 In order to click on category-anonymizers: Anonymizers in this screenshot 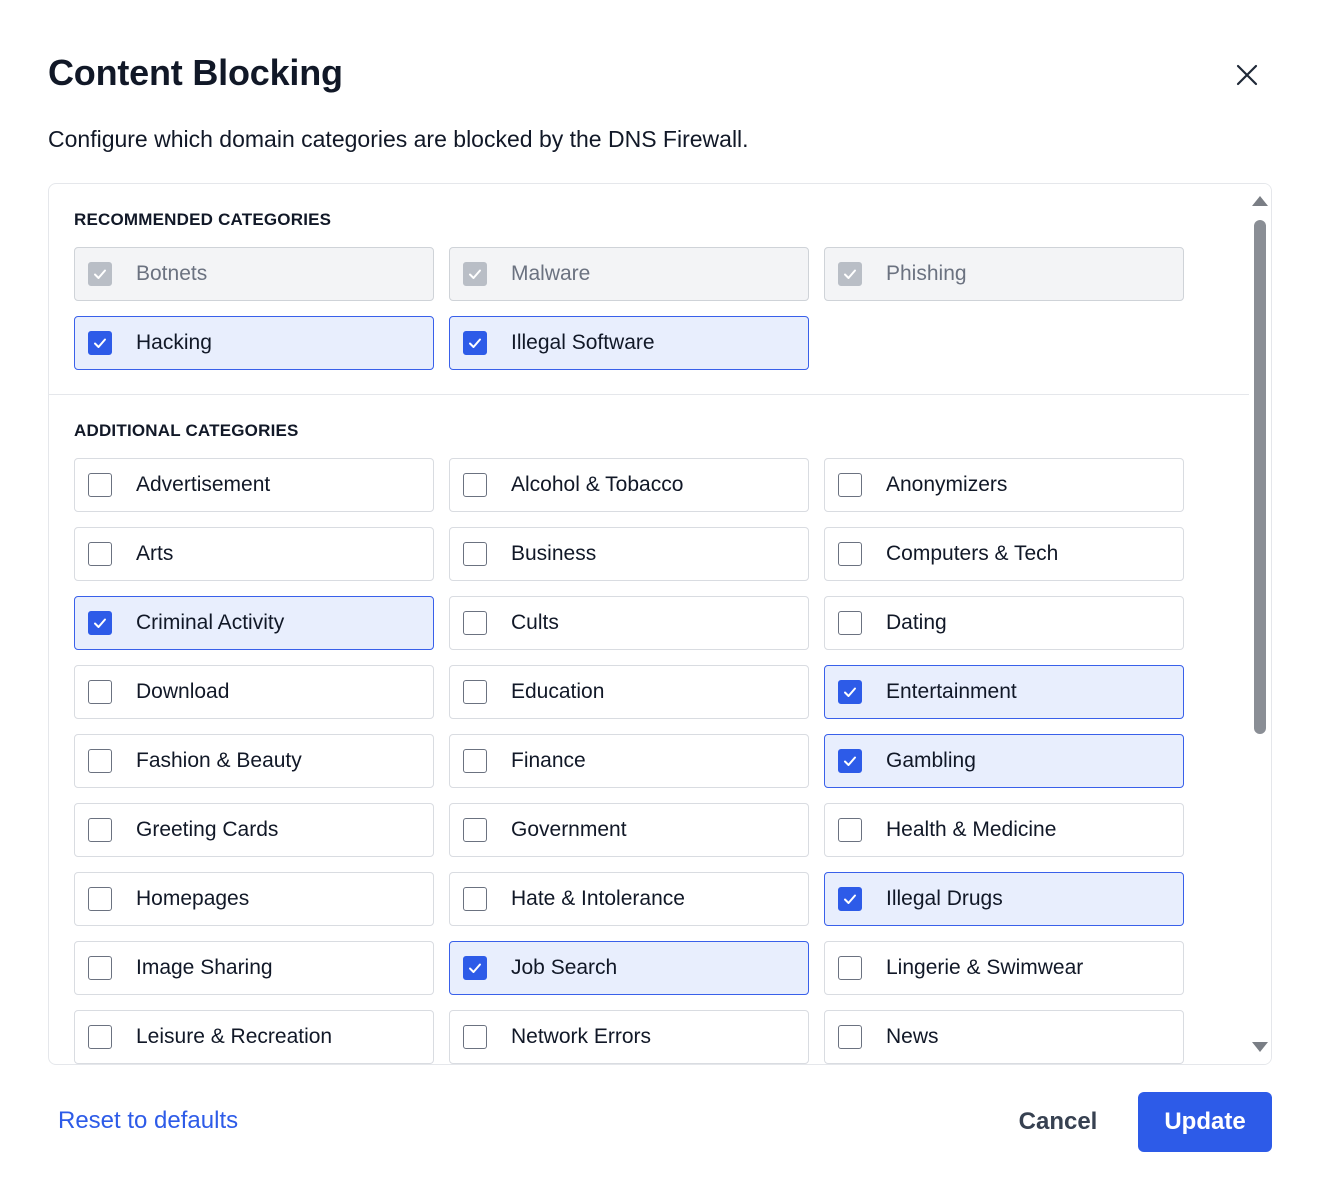, I will do `click(1004, 485)`.